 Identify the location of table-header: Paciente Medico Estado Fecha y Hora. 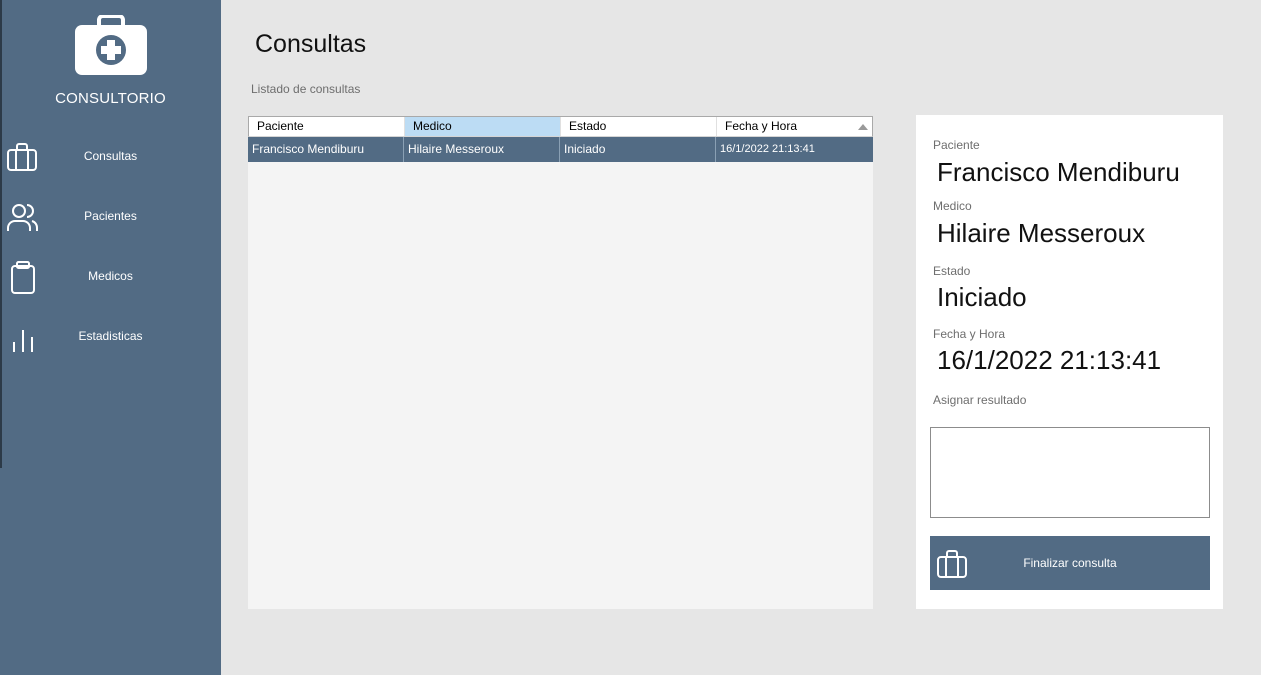
(560, 126).